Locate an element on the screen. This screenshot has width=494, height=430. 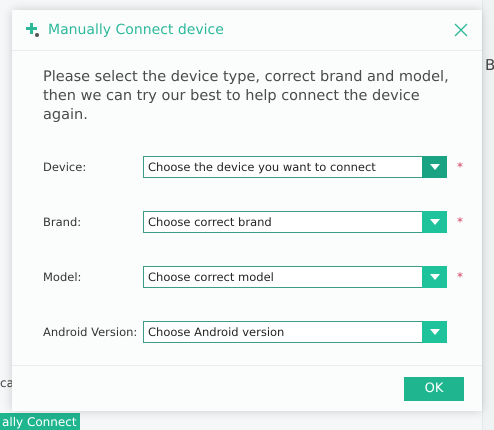
field-label: Model: is located at coordinates (62, 277).